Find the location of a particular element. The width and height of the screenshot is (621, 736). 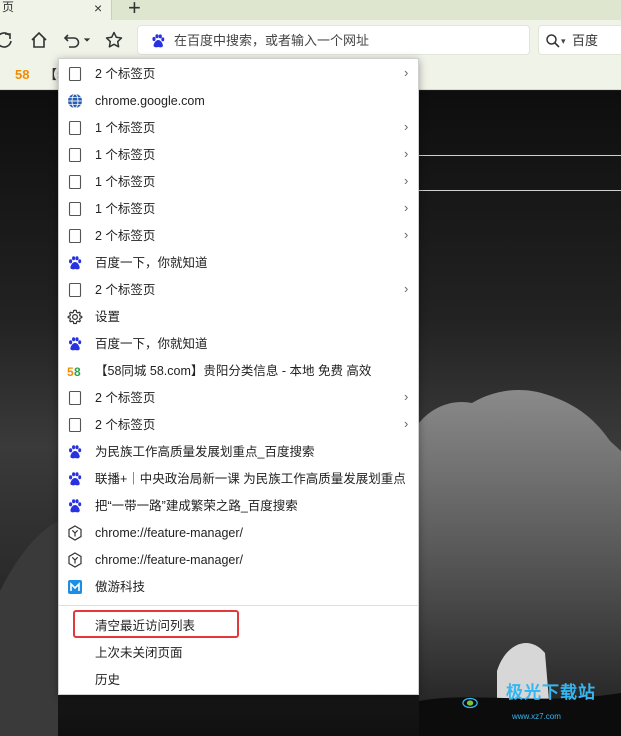

highlight-annotation-box is located at coordinates (156, 624).